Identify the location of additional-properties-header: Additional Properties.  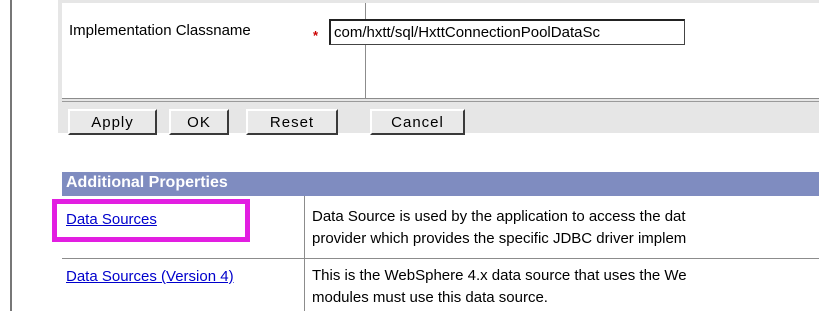
(440, 184).